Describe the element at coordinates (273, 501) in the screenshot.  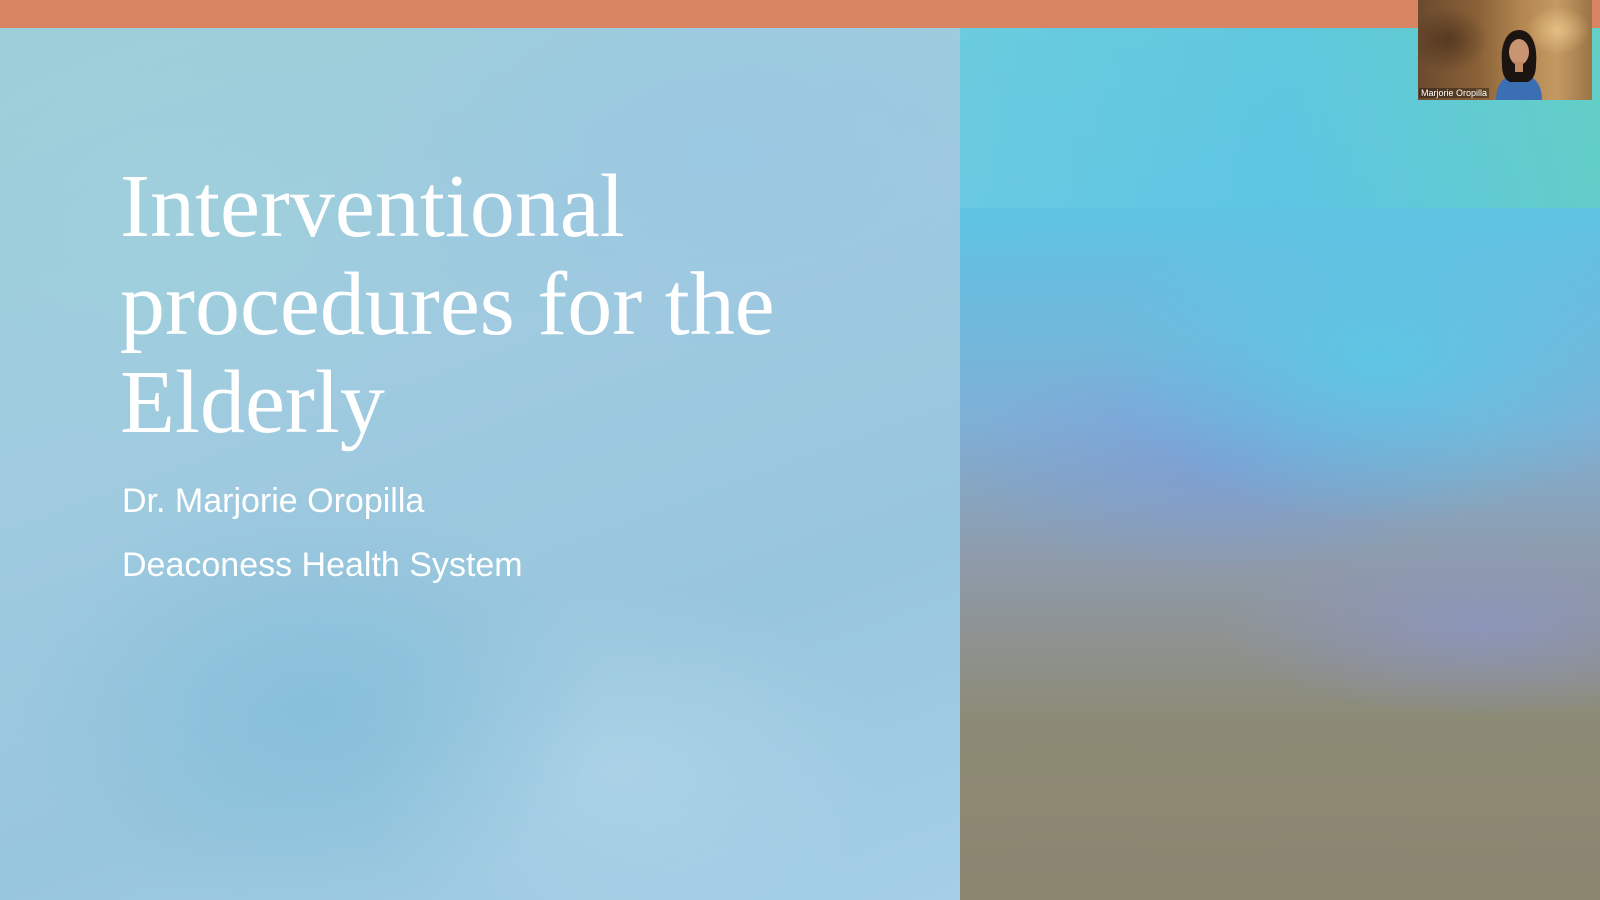
I see `presenter-name: Dr. Marjorie Oropilla` at that location.